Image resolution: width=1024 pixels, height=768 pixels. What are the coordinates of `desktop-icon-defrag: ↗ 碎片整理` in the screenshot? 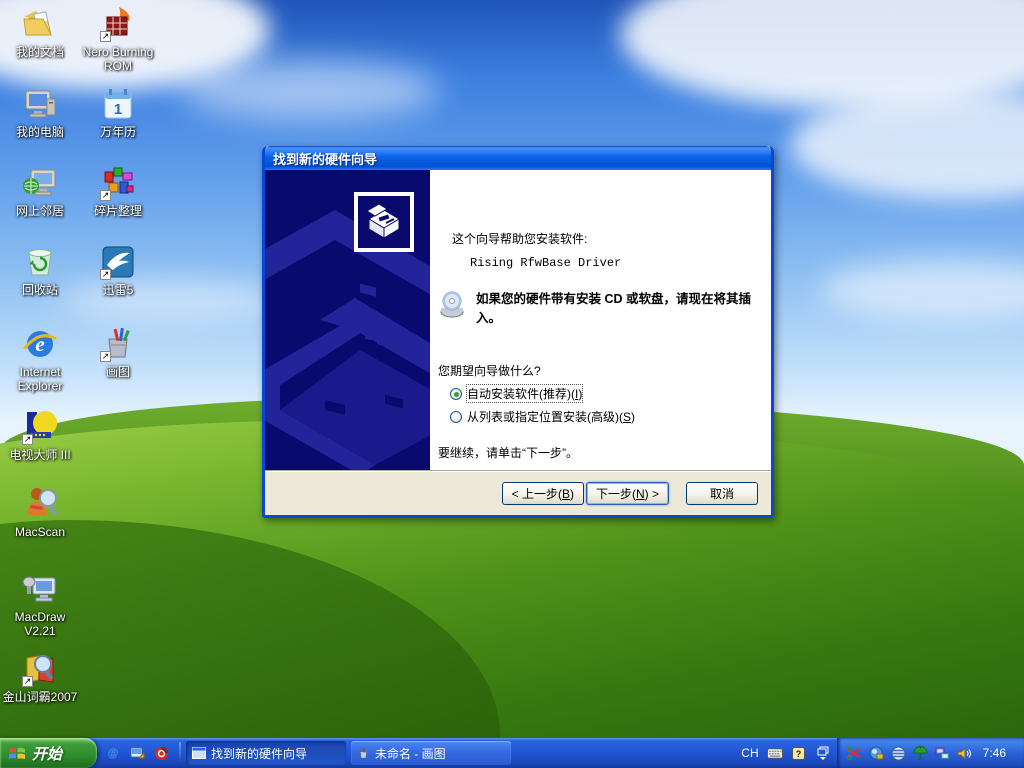 It's located at (118, 191).